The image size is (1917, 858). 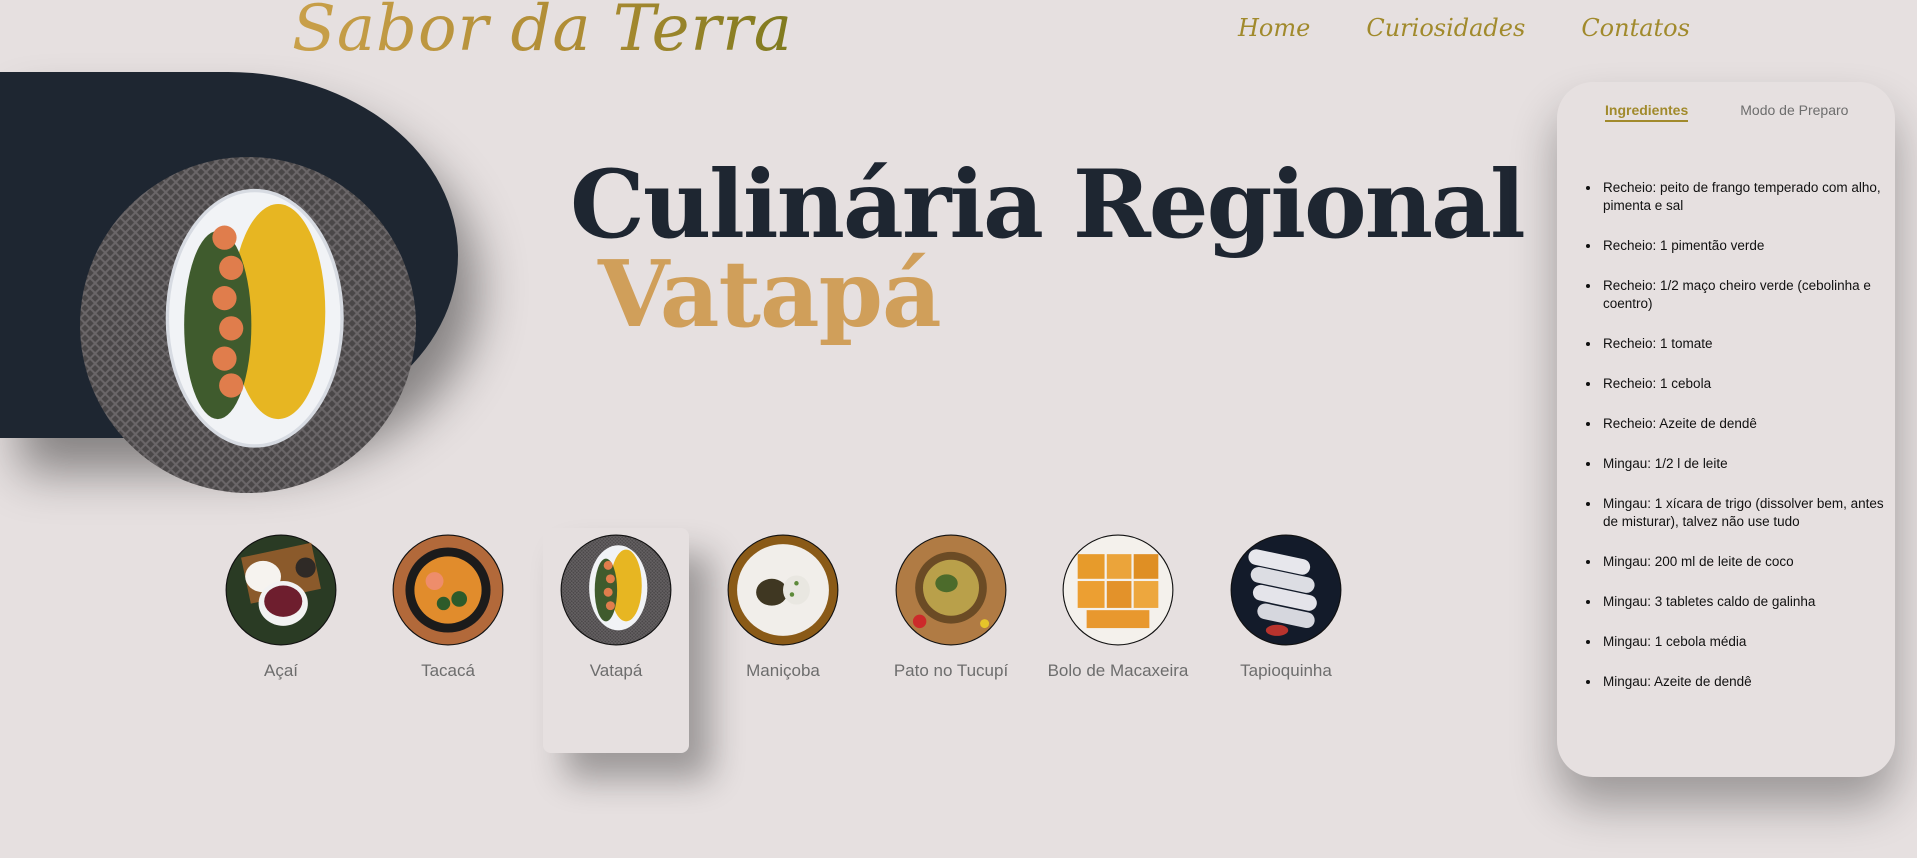 I want to click on vatapa-plate-icon, so click(x=616, y=590).